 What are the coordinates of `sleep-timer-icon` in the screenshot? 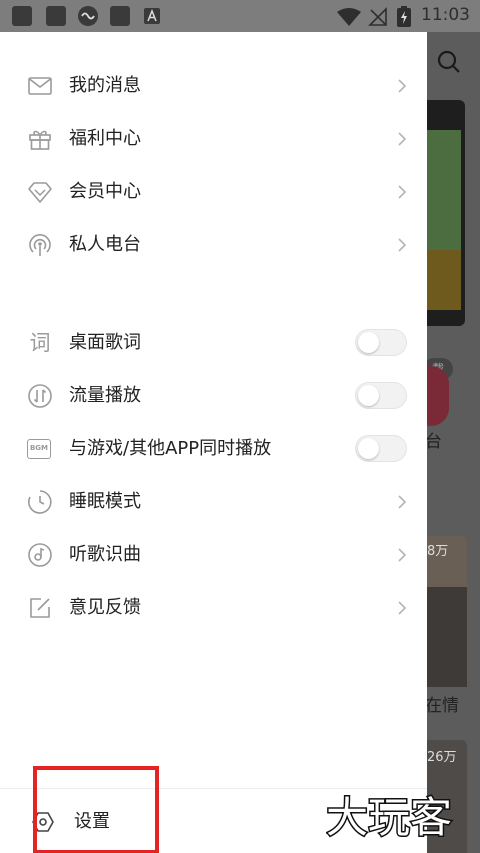 It's located at (40, 502).